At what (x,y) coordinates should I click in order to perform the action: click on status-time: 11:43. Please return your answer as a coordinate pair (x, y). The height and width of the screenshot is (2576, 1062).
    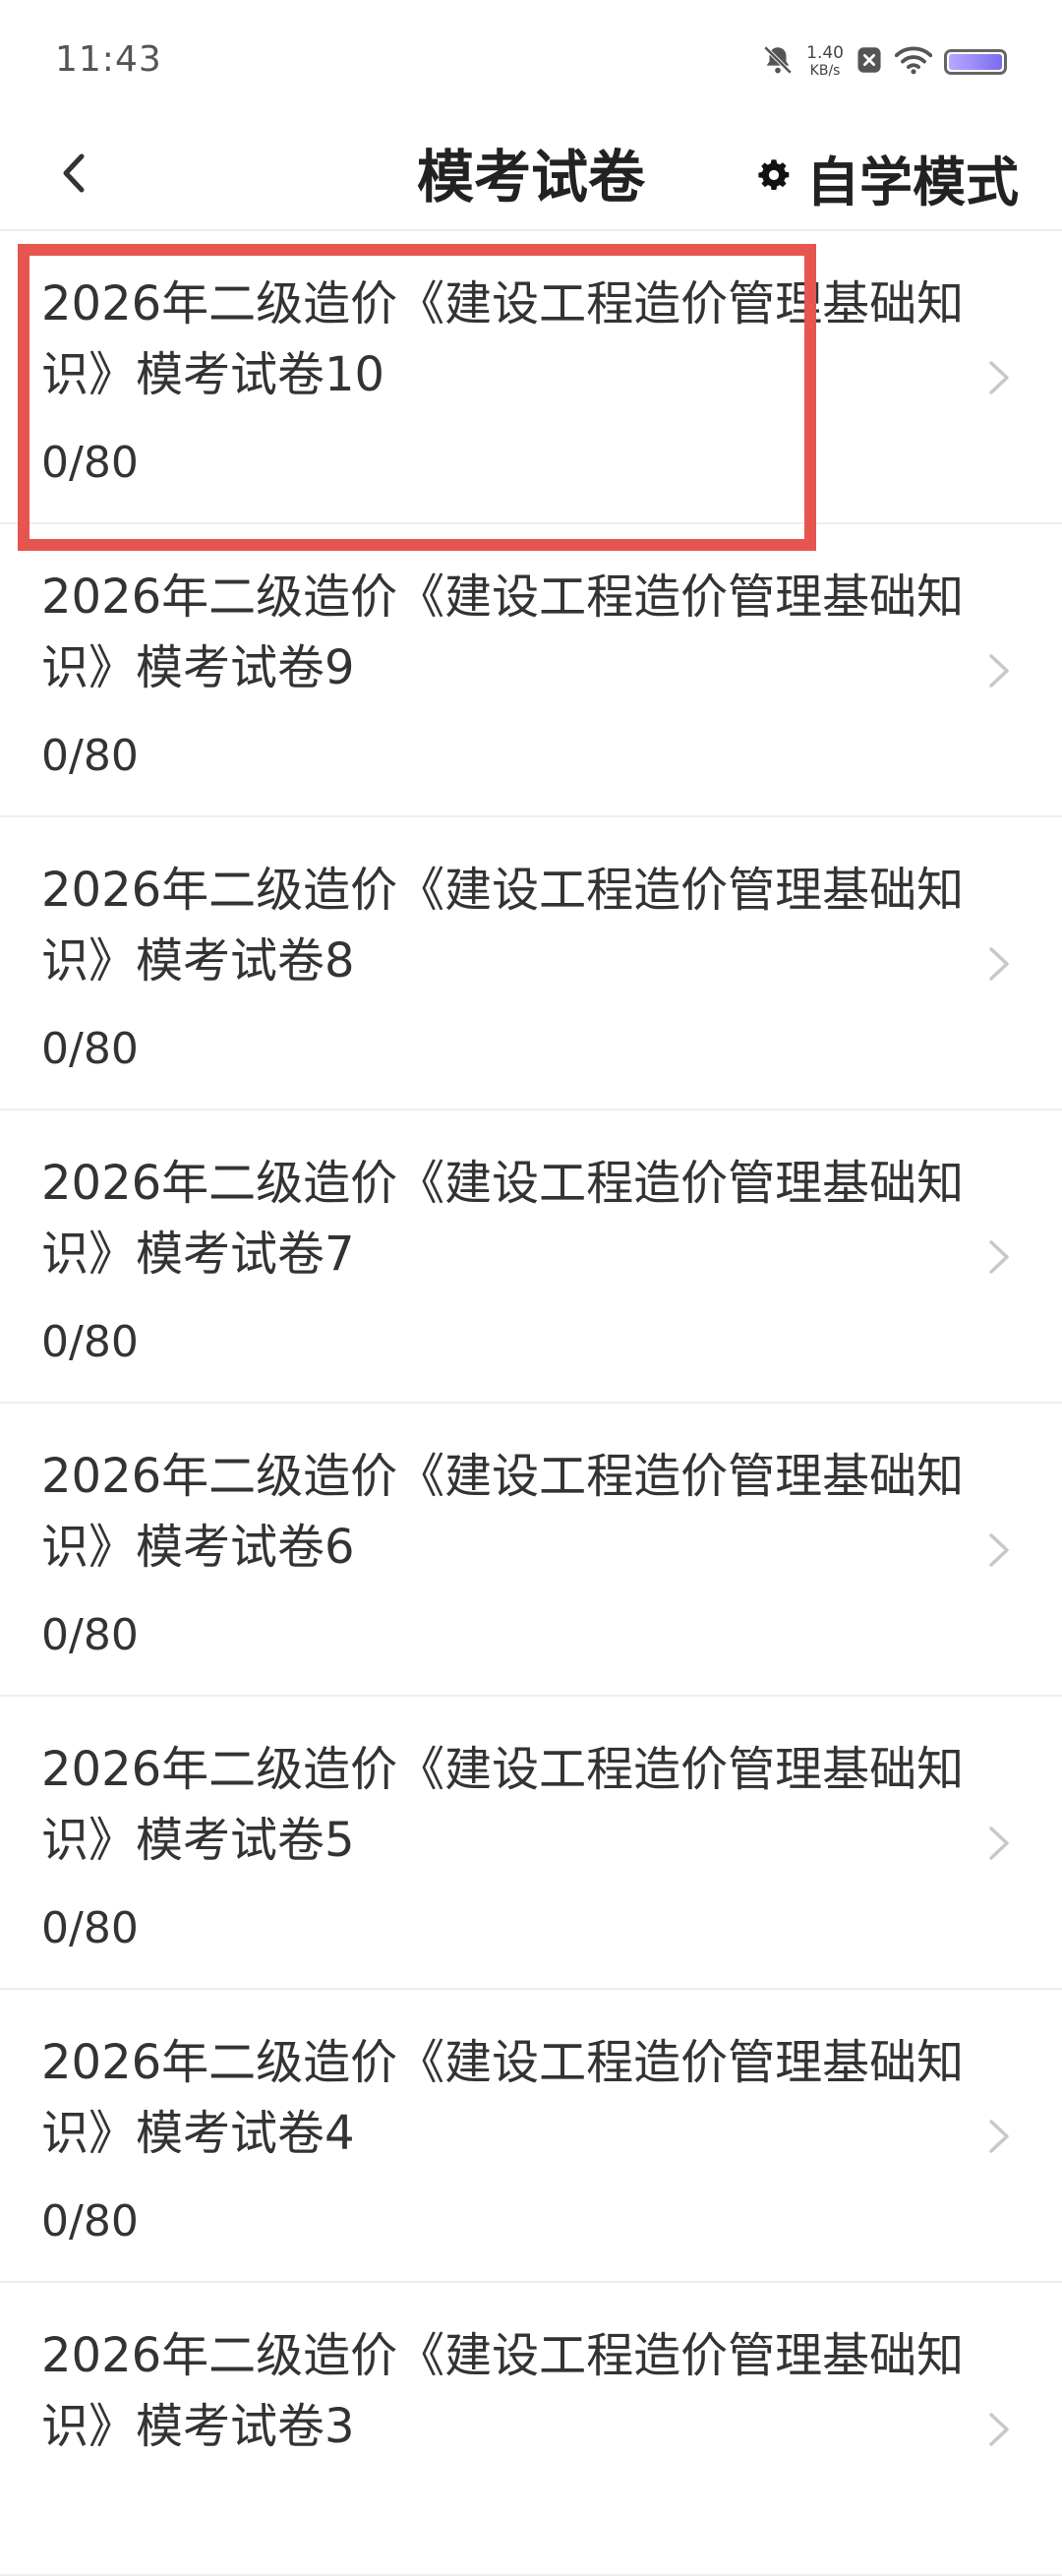
    Looking at the image, I should click on (108, 59).